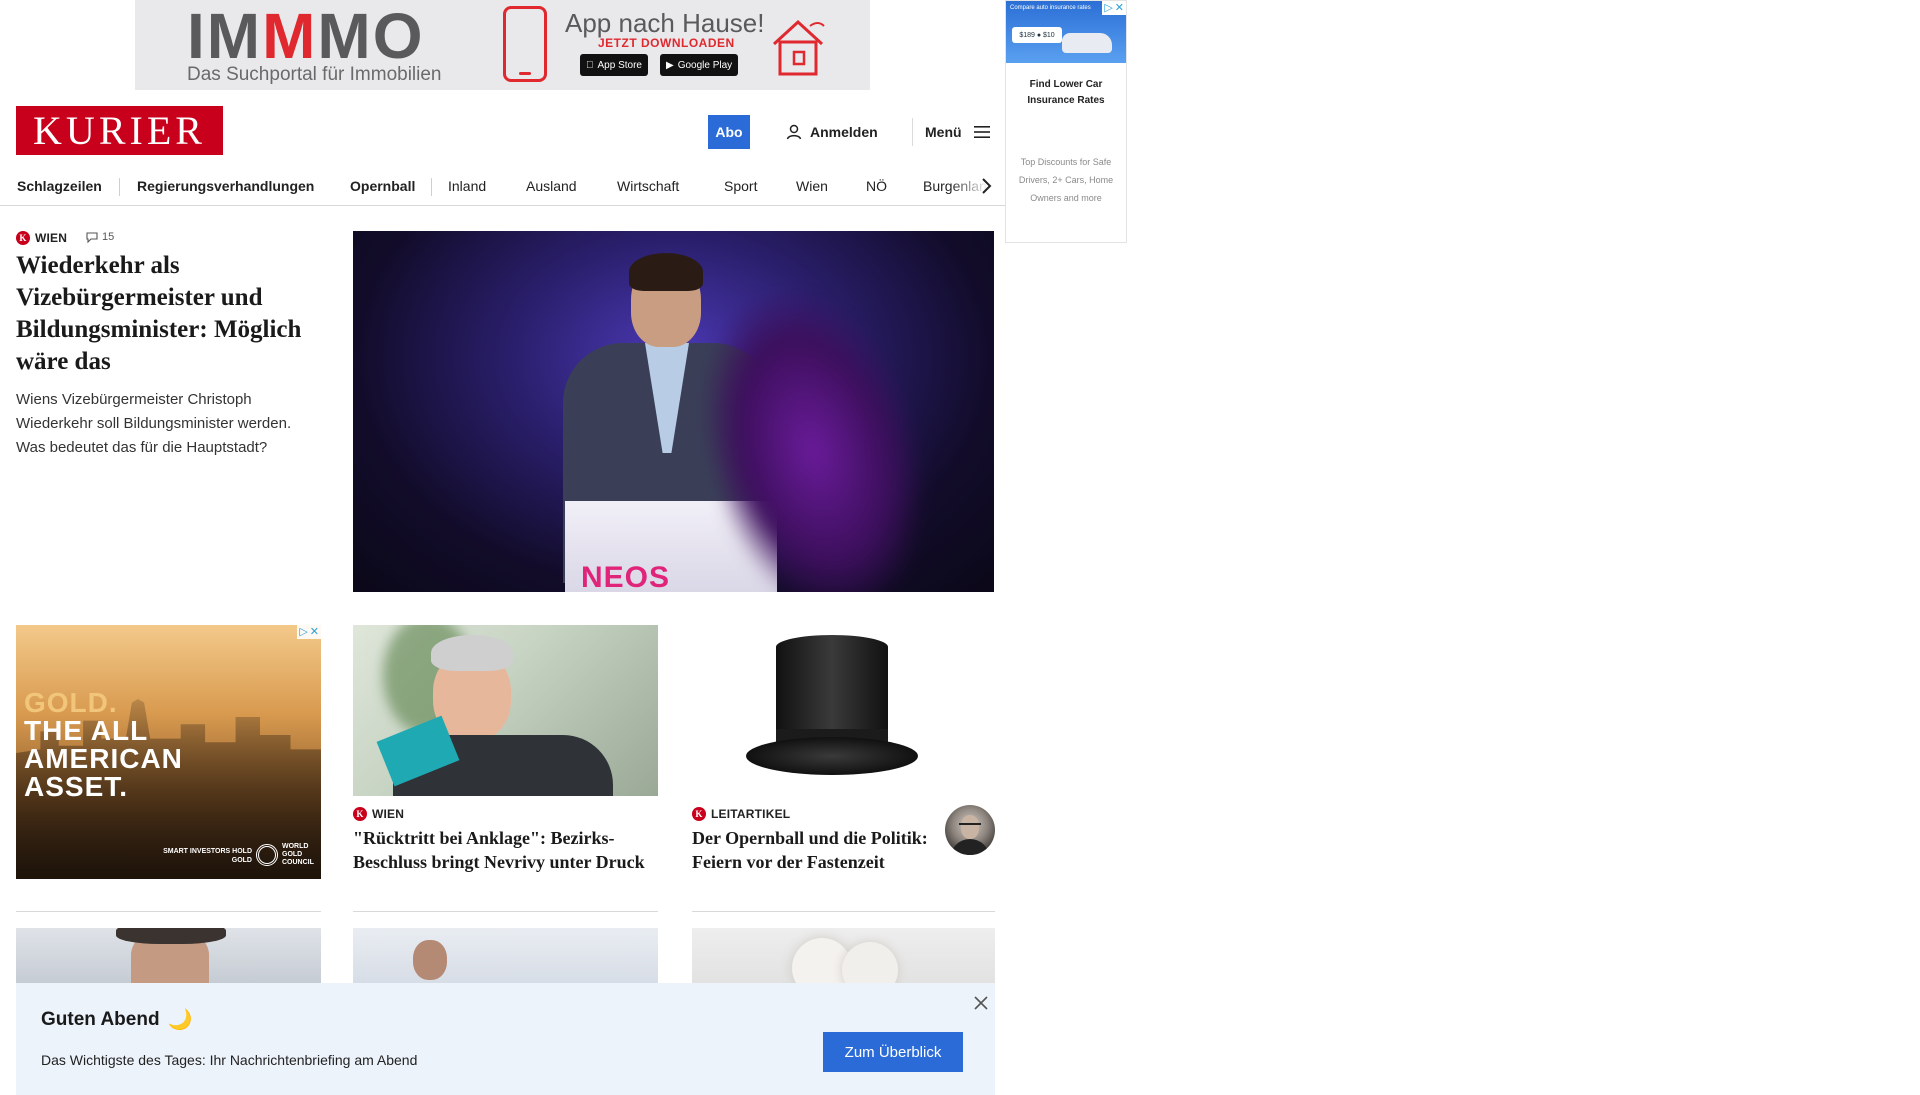 This screenshot has height=1095, width=1920. I want to click on comment-count: 15, so click(100, 237).